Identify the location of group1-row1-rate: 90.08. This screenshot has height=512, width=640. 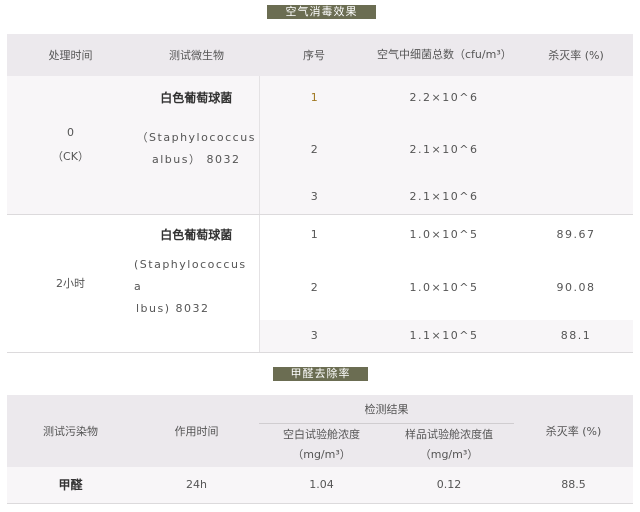
(576, 287).